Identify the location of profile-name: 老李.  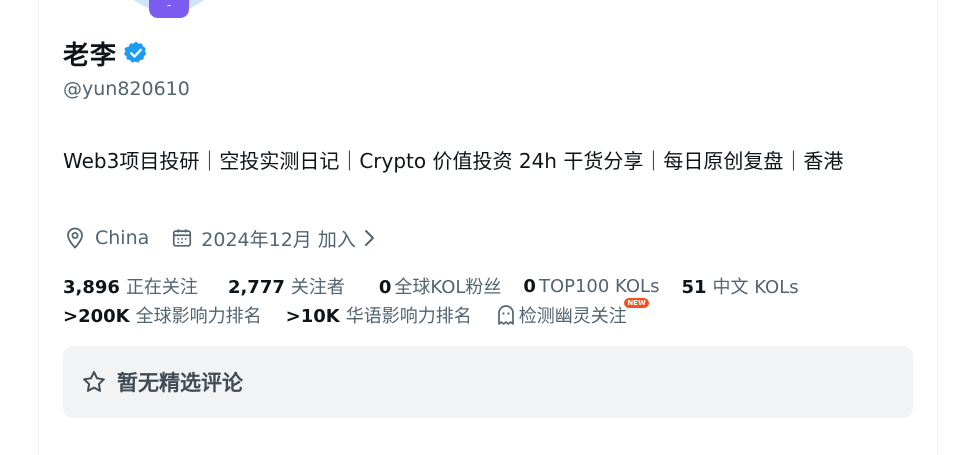
(90, 55).